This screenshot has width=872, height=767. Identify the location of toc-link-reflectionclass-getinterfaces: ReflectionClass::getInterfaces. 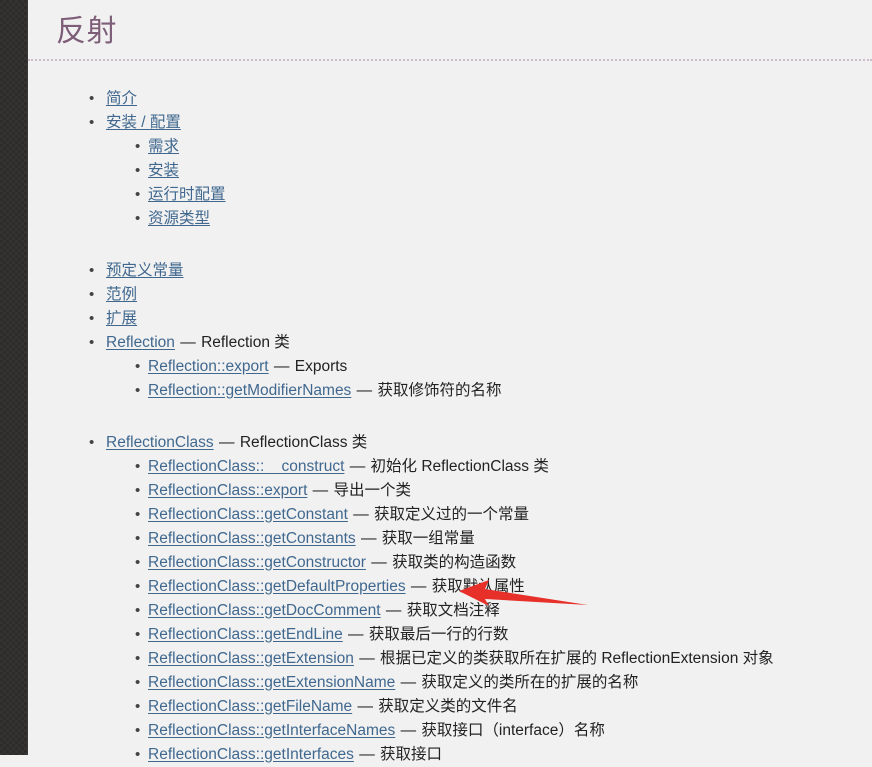
(251, 754).